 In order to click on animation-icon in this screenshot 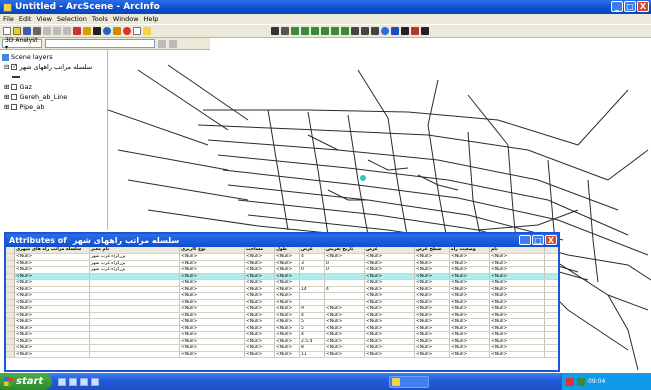, I will do `click(117, 31)`.